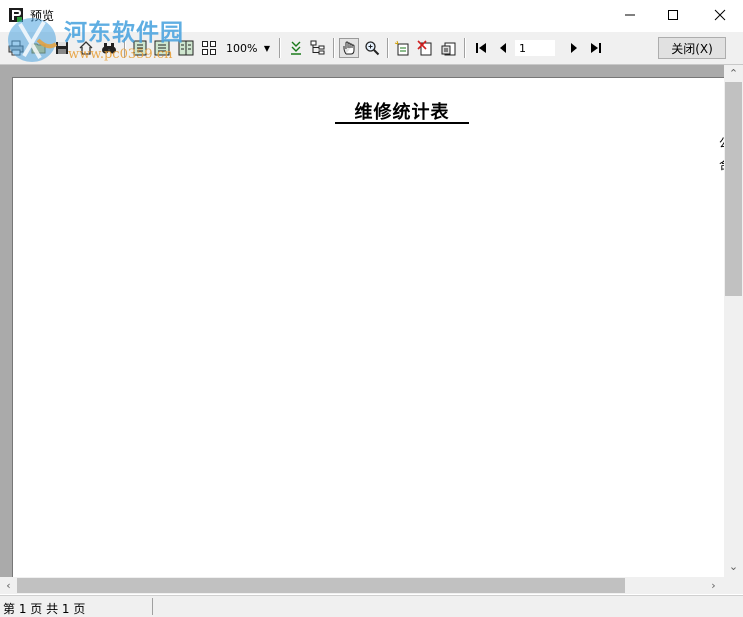 The width and height of the screenshot is (743, 617). I want to click on status-bar: 第 1 页 共 1 页, so click(371, 606).